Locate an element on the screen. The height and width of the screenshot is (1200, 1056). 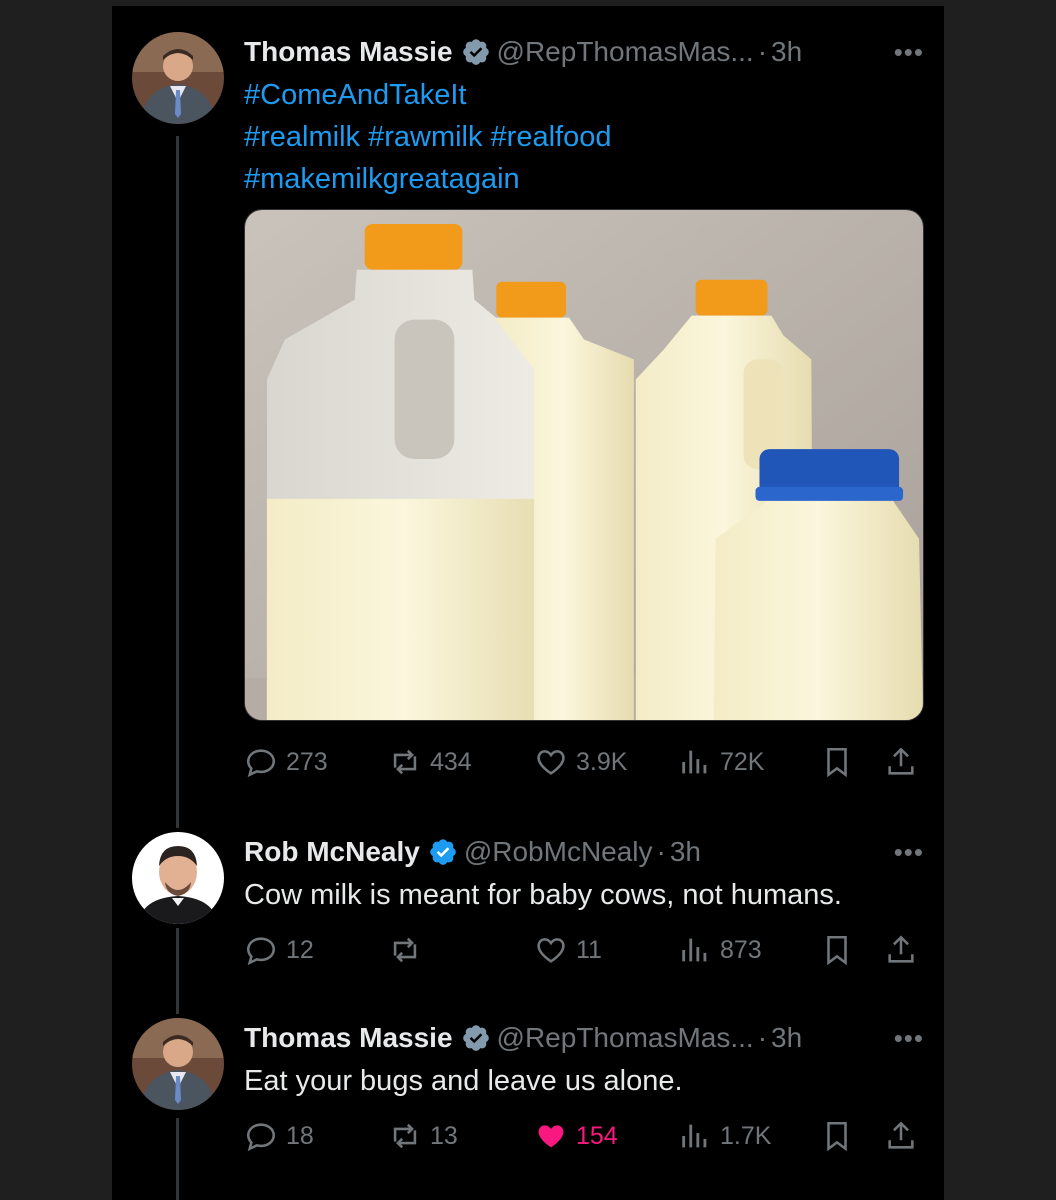
like-button: 3.9K is located at coordinates (580, 762).